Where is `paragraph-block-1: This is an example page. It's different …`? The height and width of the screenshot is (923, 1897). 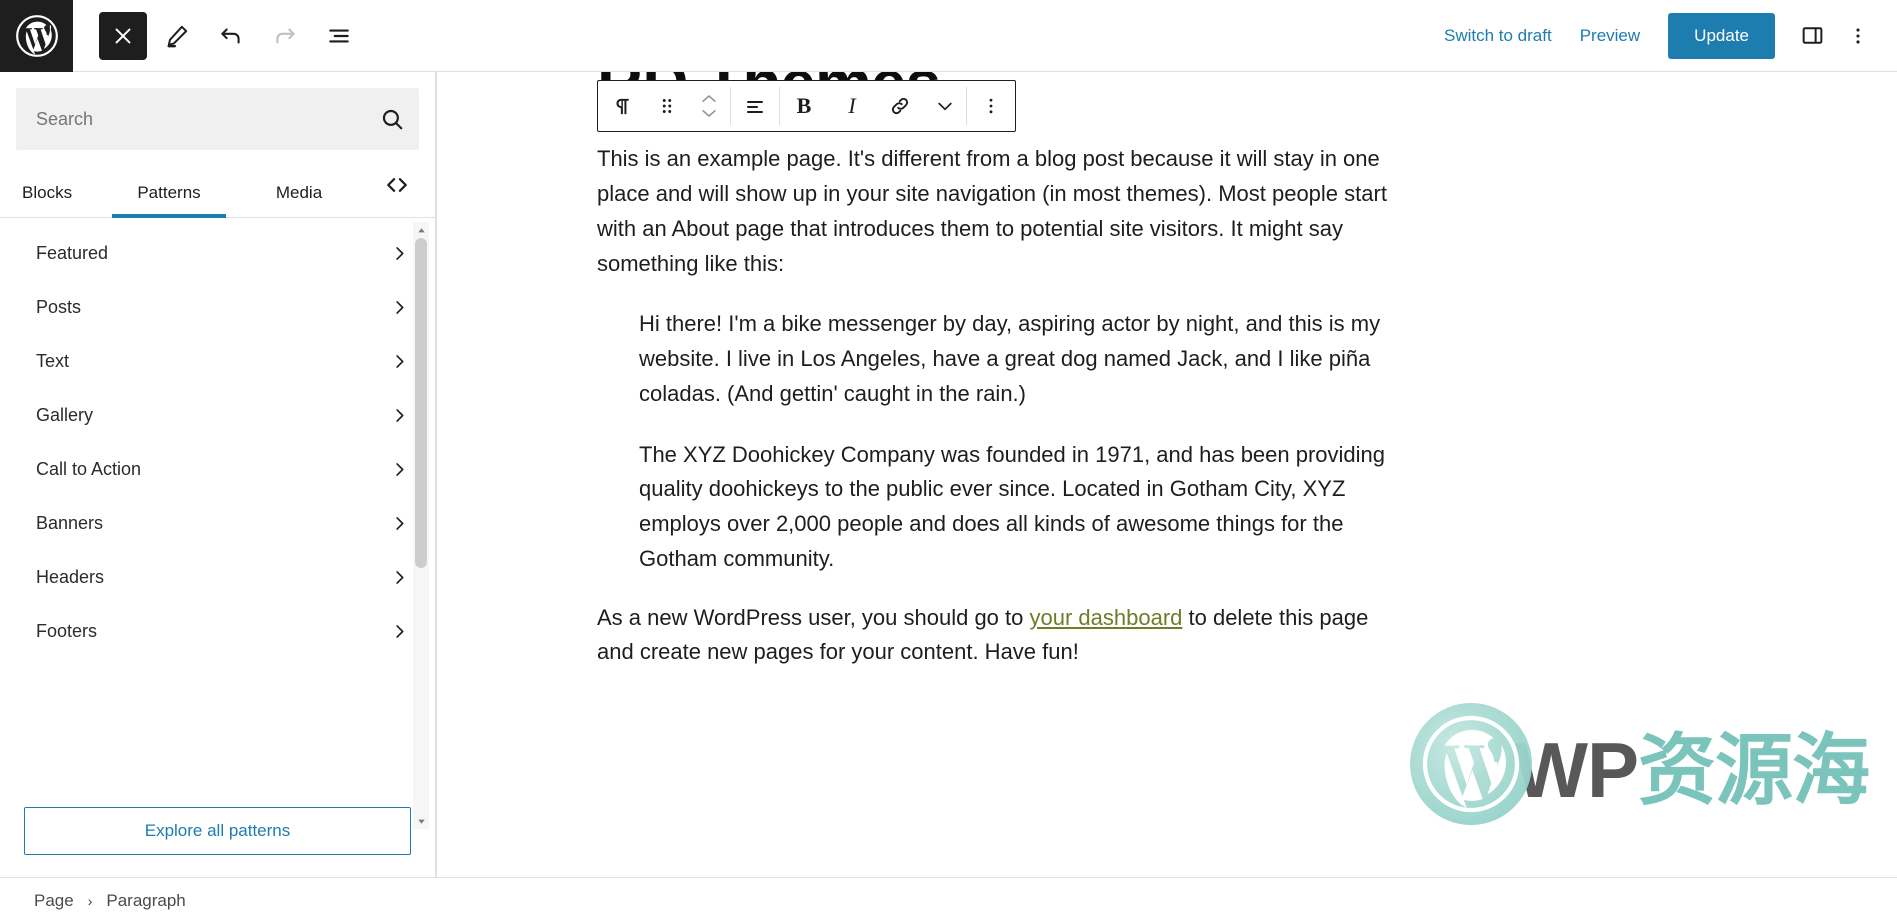
paragraph-block-1: This is an example page. It's different … is located at coordinates (992, 211).